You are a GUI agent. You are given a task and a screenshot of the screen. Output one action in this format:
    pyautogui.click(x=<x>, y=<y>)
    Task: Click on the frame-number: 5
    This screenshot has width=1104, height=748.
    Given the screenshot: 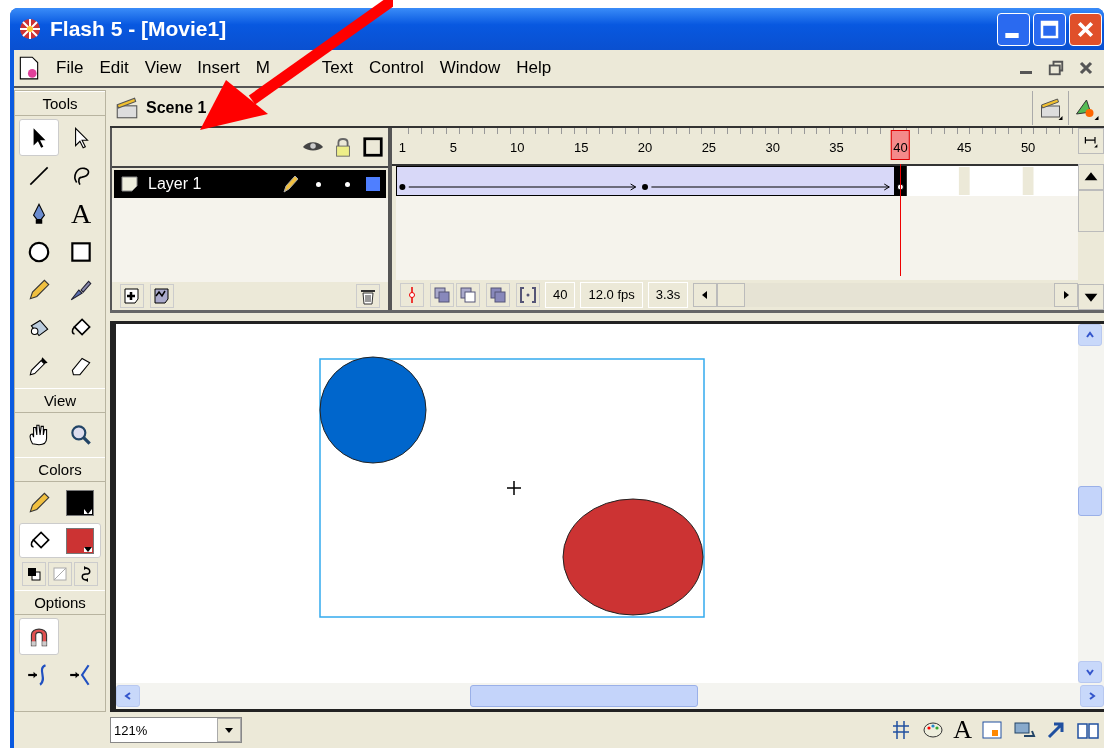 What is the action you would take?
    pyautogui.click(x=453, y=147)
    